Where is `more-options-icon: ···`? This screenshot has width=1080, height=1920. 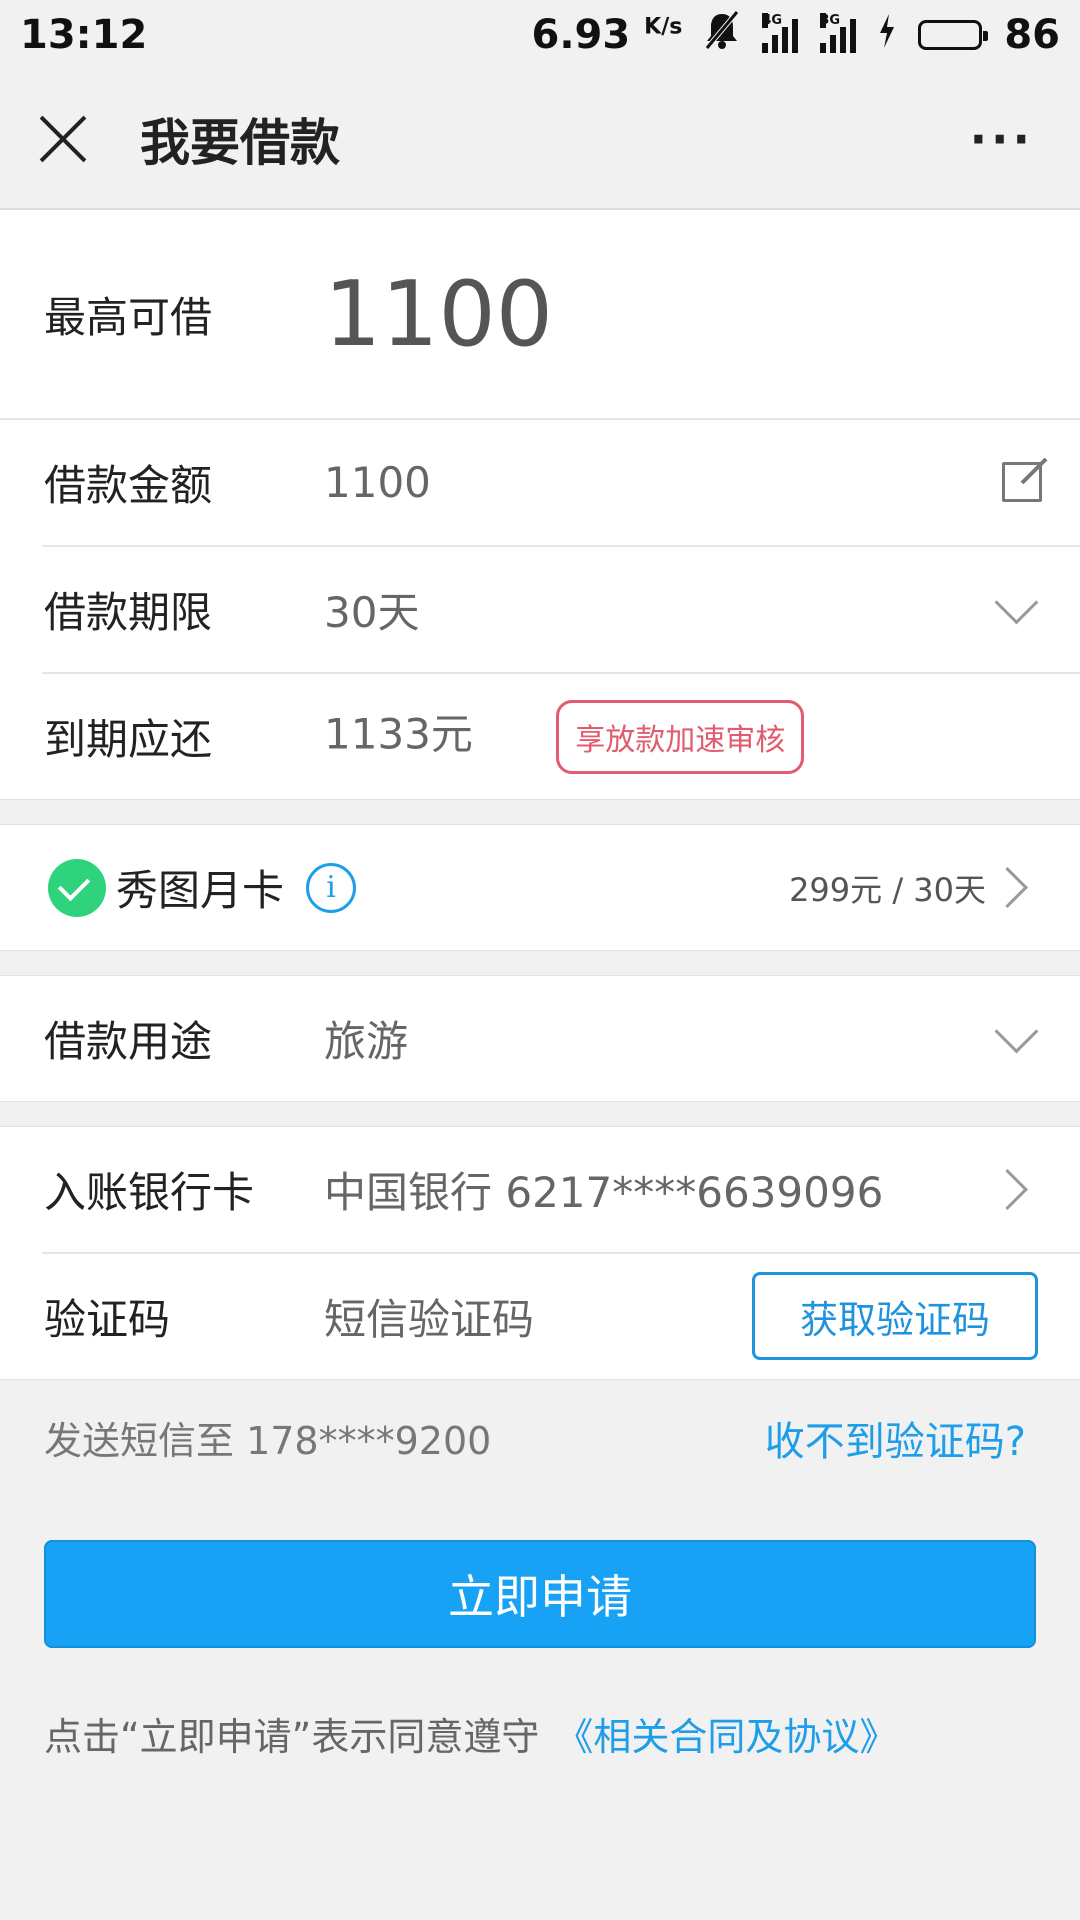
more-options-icon: ··· is located at coordinates (1002, 139).